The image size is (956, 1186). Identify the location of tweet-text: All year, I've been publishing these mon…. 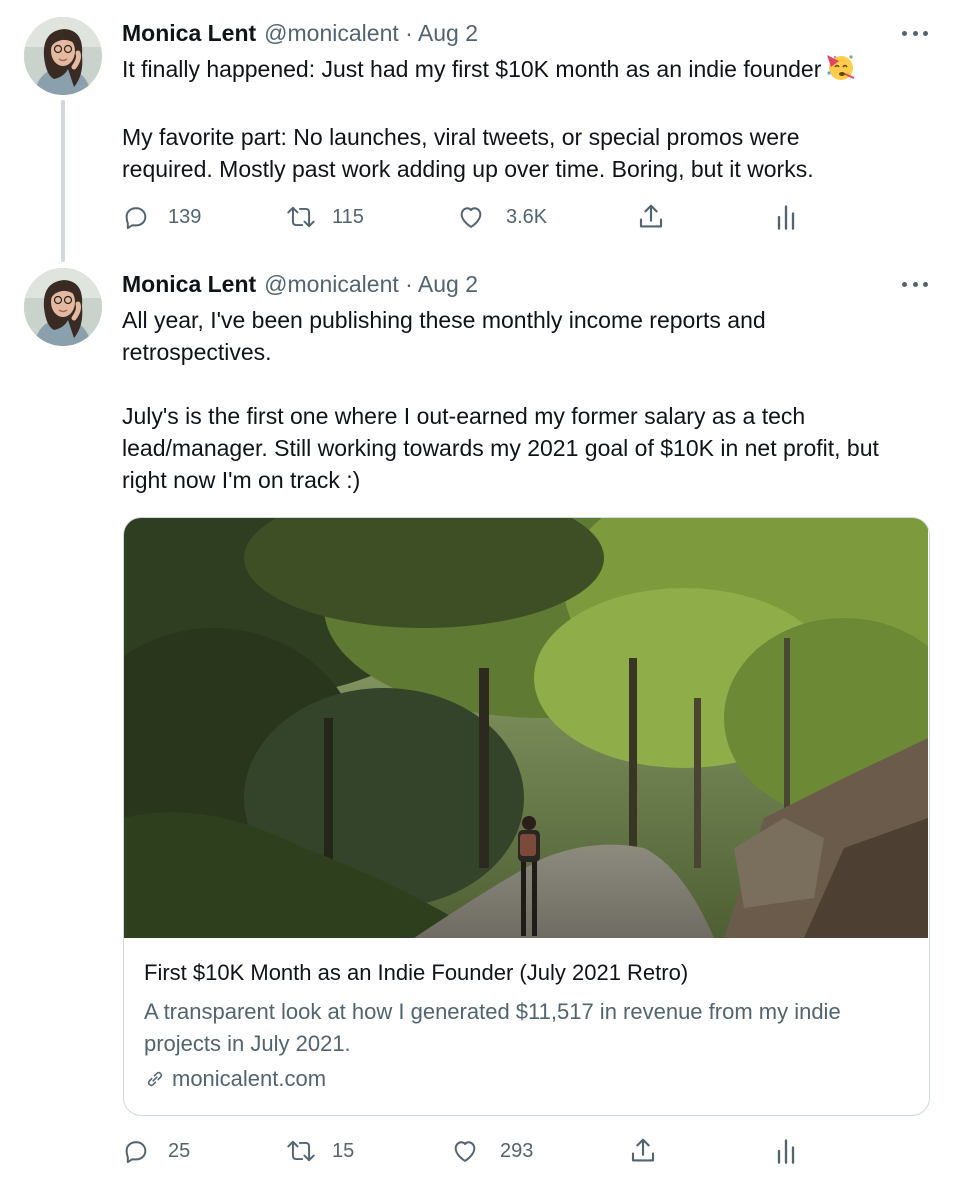
(527, 400).